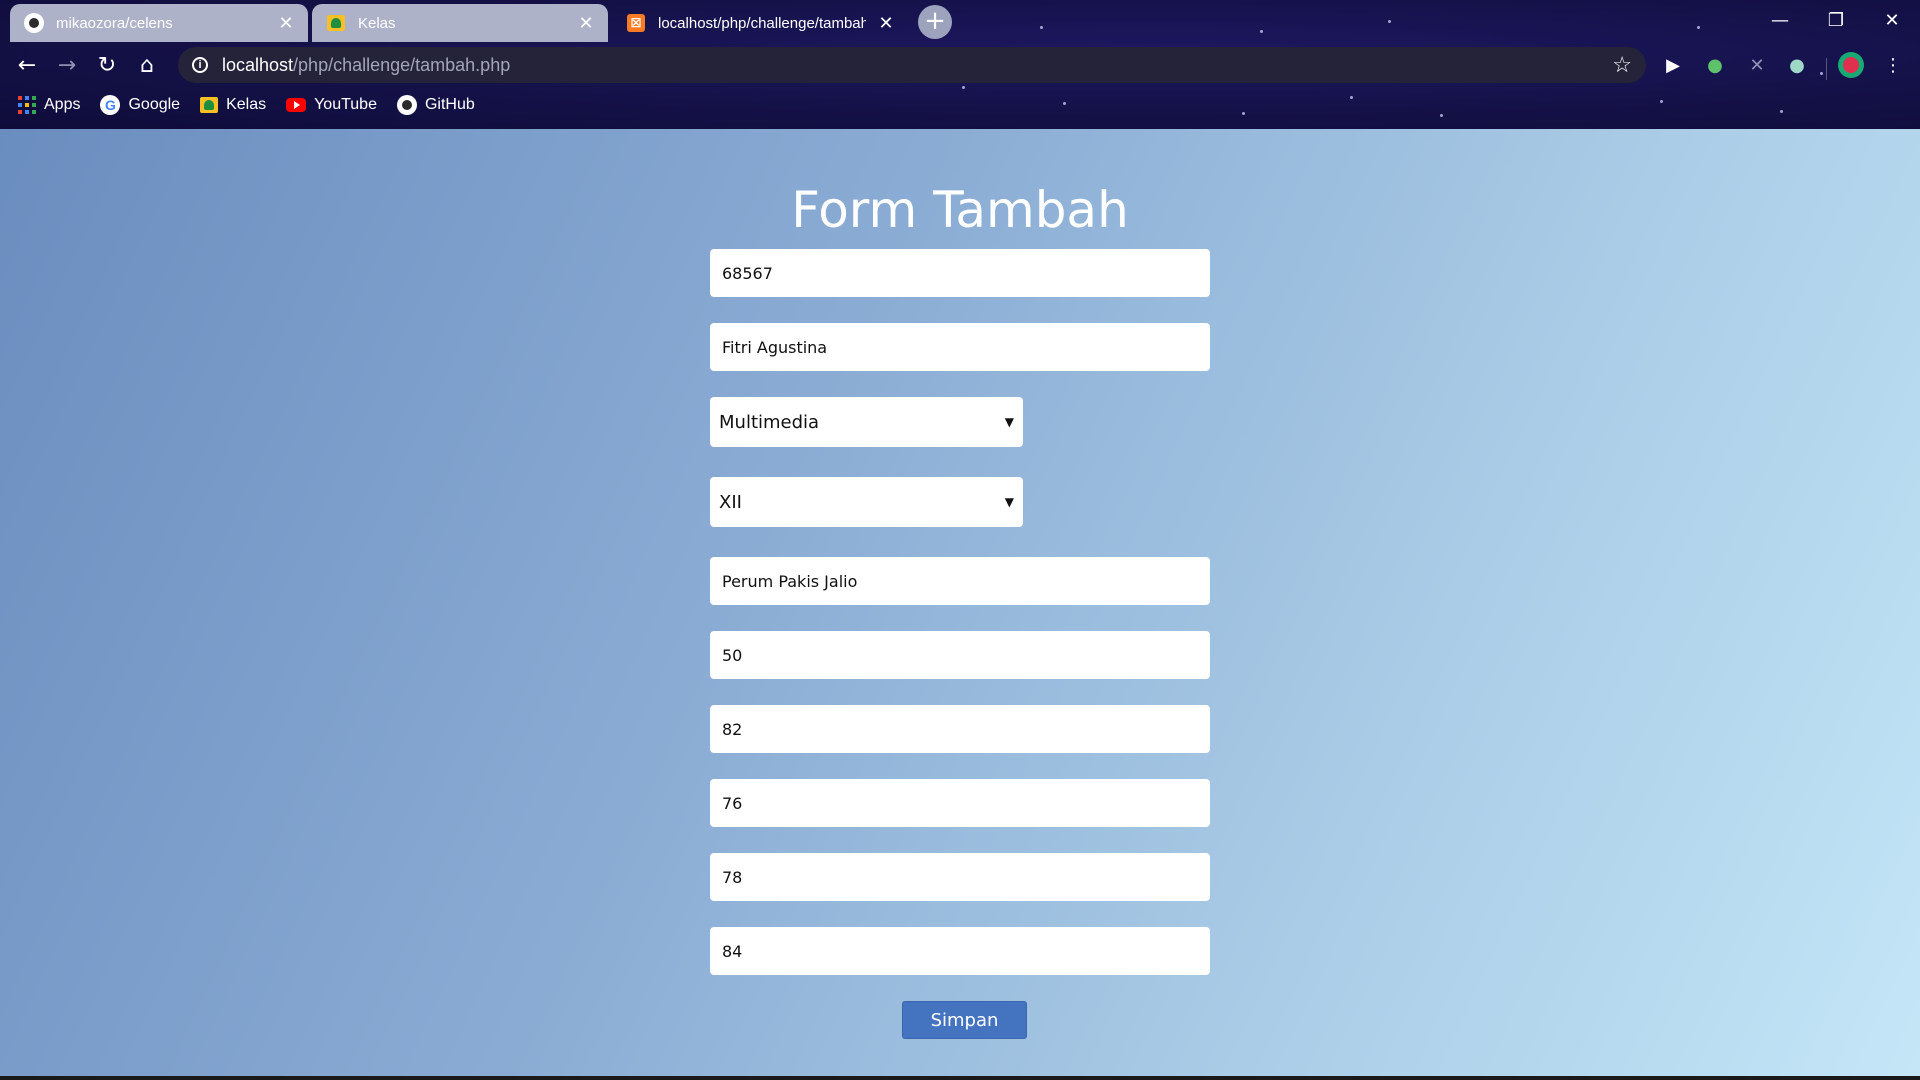 The image size is (1920, 1080). What do you see at coordinates (1892, 20) in the screenshot?
I see `close-window-icon: ✕` at bounding box center [1892, 20].